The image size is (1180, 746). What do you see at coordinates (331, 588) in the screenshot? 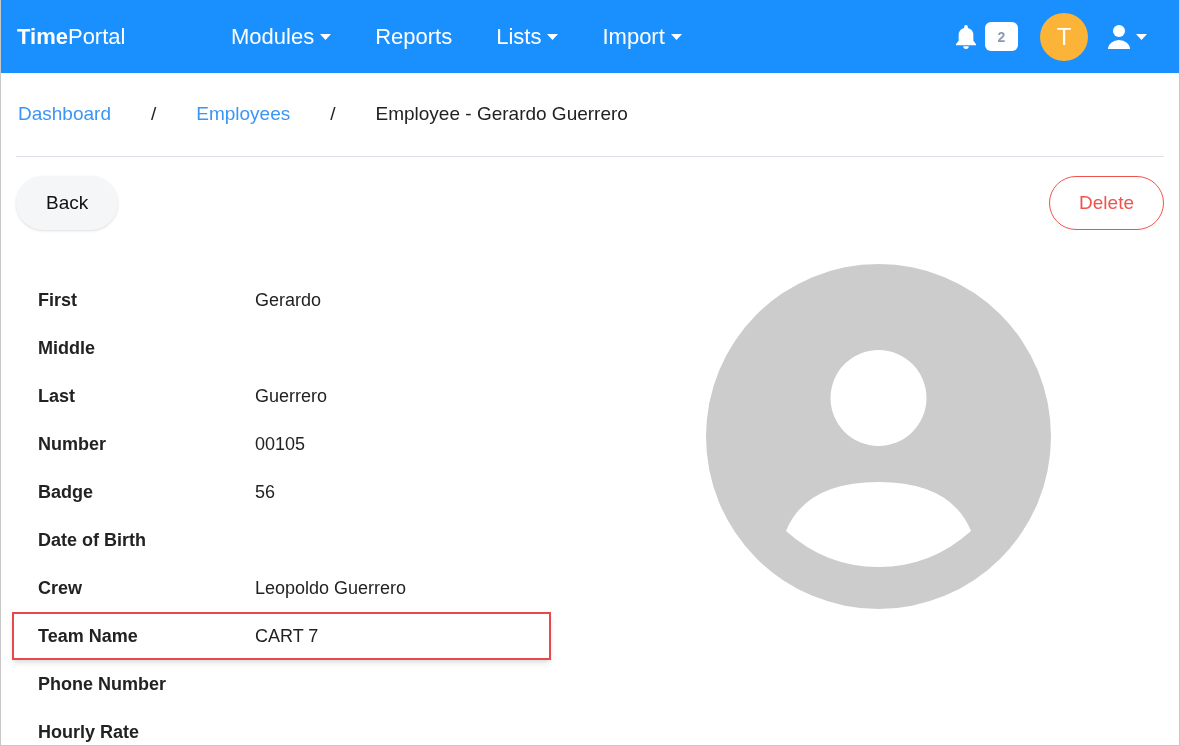
I see `field-value: Leopoldo Guerrero` at bounding box center [331, 588].